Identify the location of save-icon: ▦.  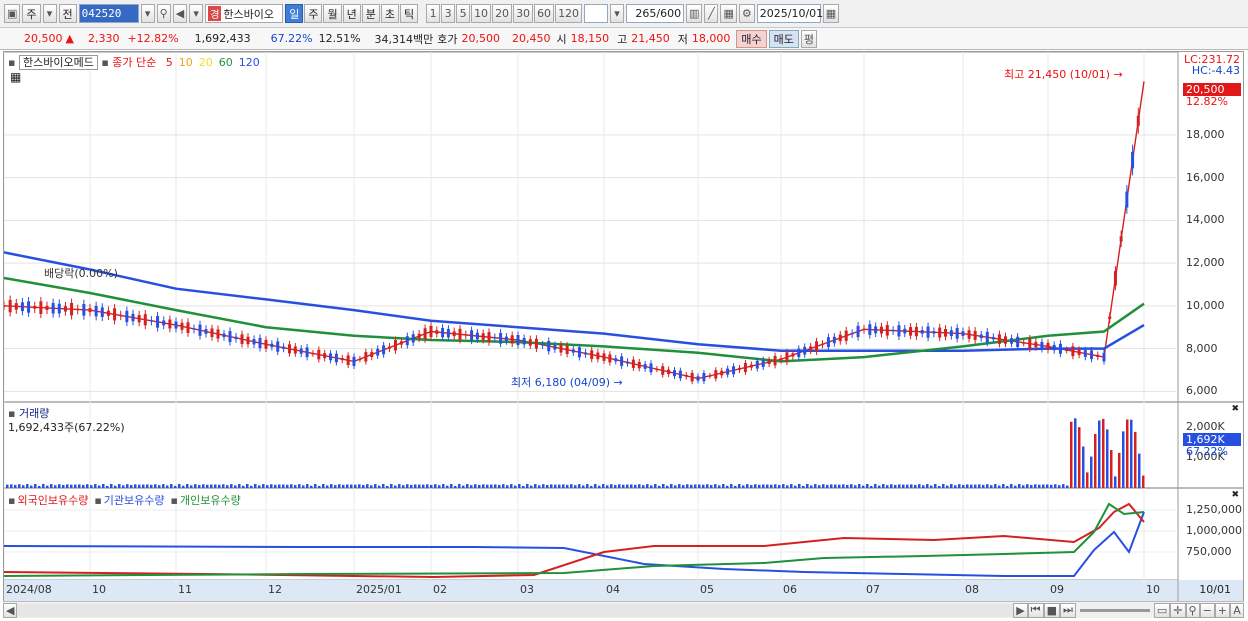
(728, 13).